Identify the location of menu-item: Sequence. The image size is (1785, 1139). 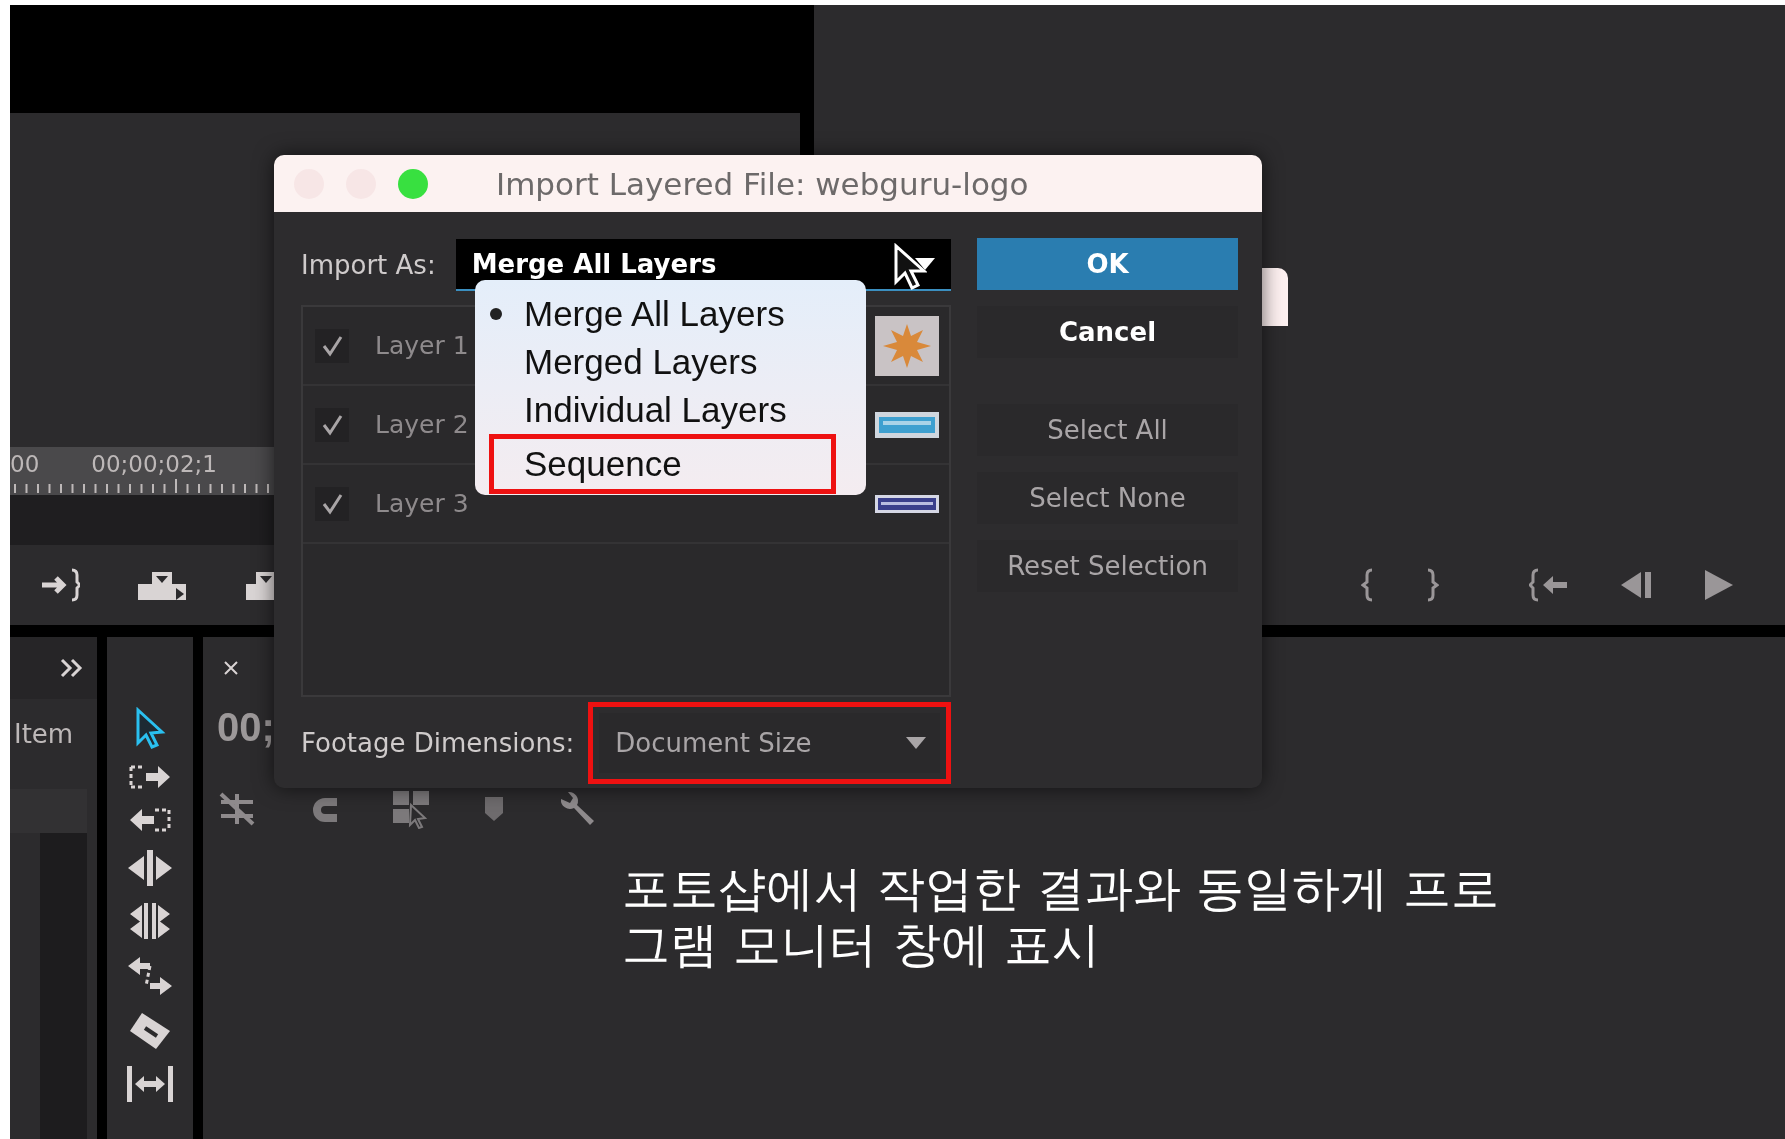
(662, 464).